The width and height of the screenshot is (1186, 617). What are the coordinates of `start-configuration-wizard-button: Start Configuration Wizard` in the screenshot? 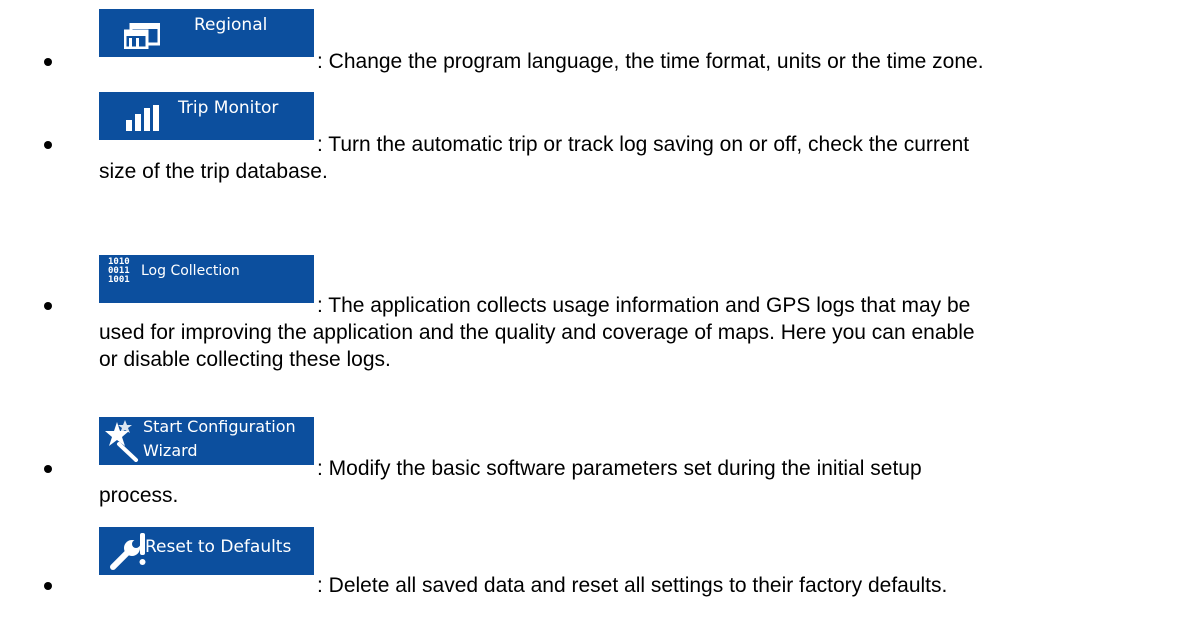 It's located at (206, 441).